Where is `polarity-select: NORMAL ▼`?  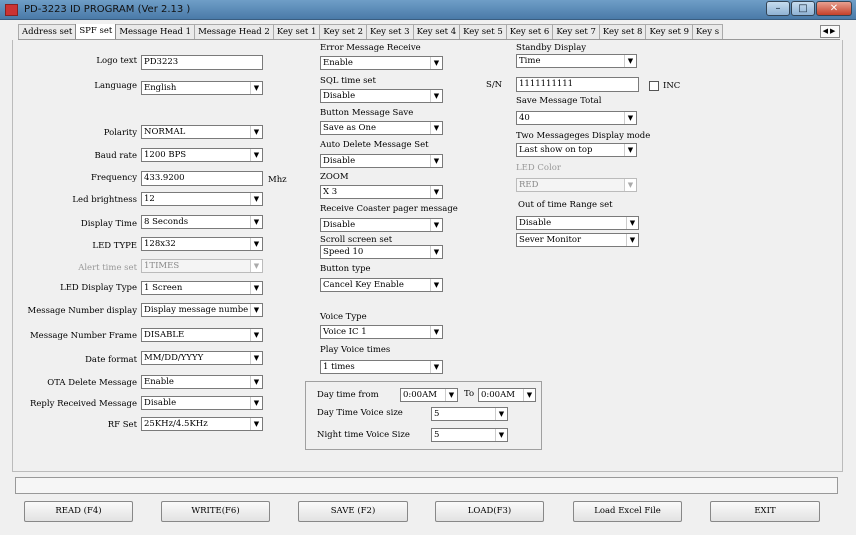
polarity-select: NORMAL ▼ is located at coordinates (202, 132).